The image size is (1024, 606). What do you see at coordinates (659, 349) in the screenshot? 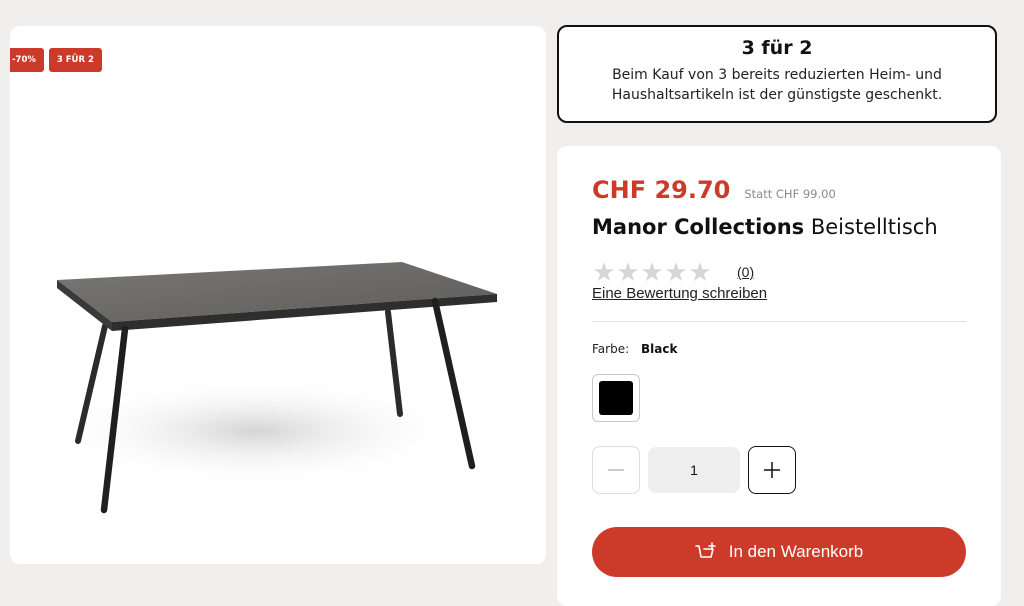
I see `color-value: Black` at bounding box center [659, 349].